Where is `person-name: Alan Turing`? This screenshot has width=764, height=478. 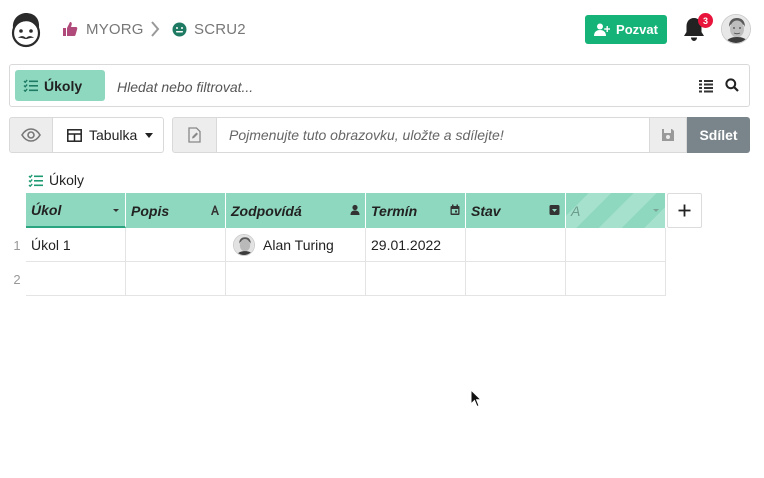
person-name: Alan Turing is located at coordinates (298, 244).